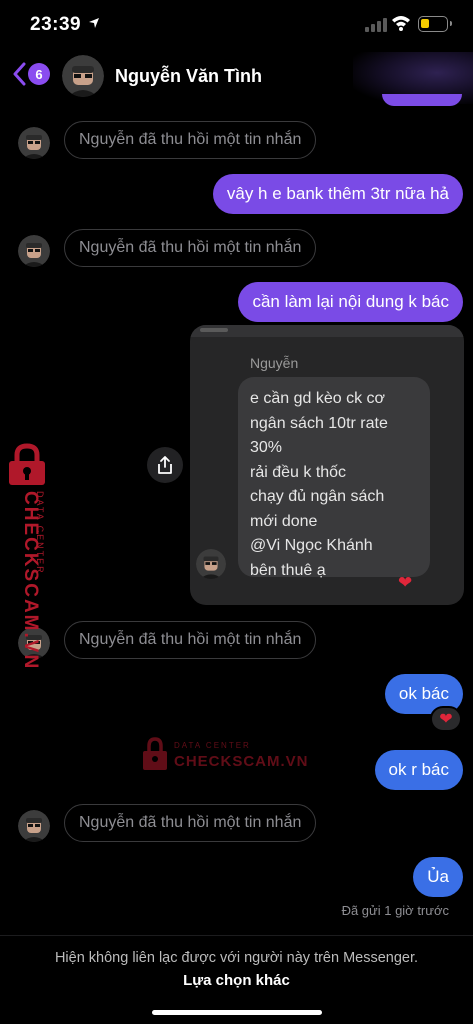 Image resolution: width=473 pixels, height=1024 pixels. What do you see at coordinates (319, 423) in the screenshot?
I see `image-text-line: ngân sách 10tr rate` at bounding box center [319, 423].